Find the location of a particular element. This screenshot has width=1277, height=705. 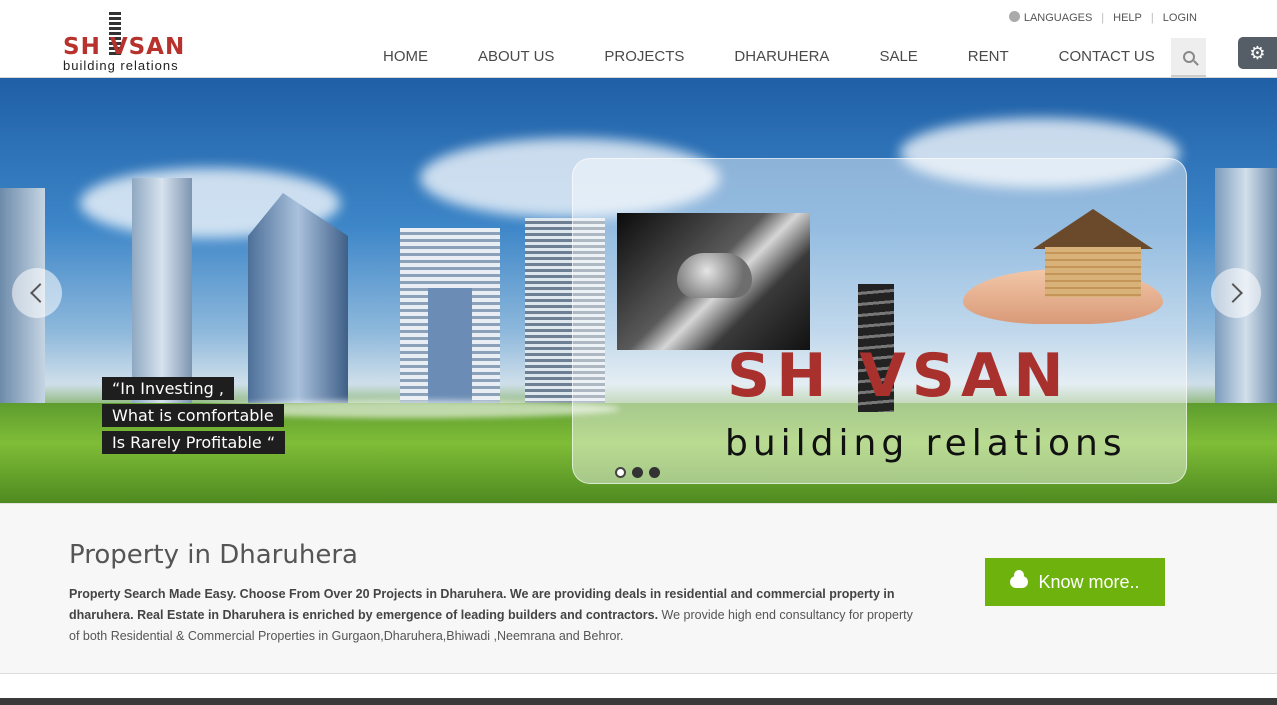

help-link: HELP is located at coordinates (1127, 18).